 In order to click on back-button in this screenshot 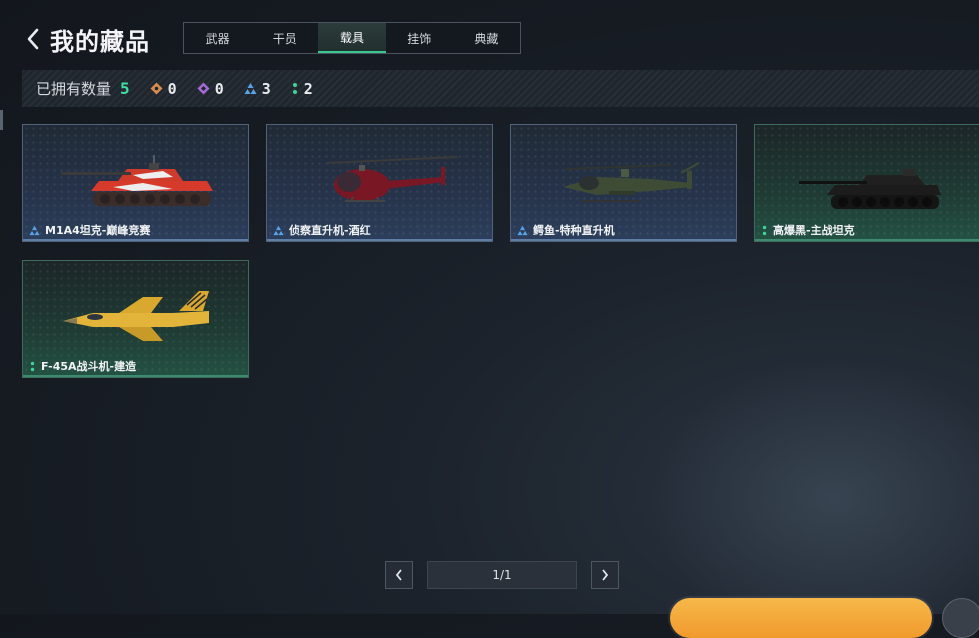, I will do `click(33, 39)`.